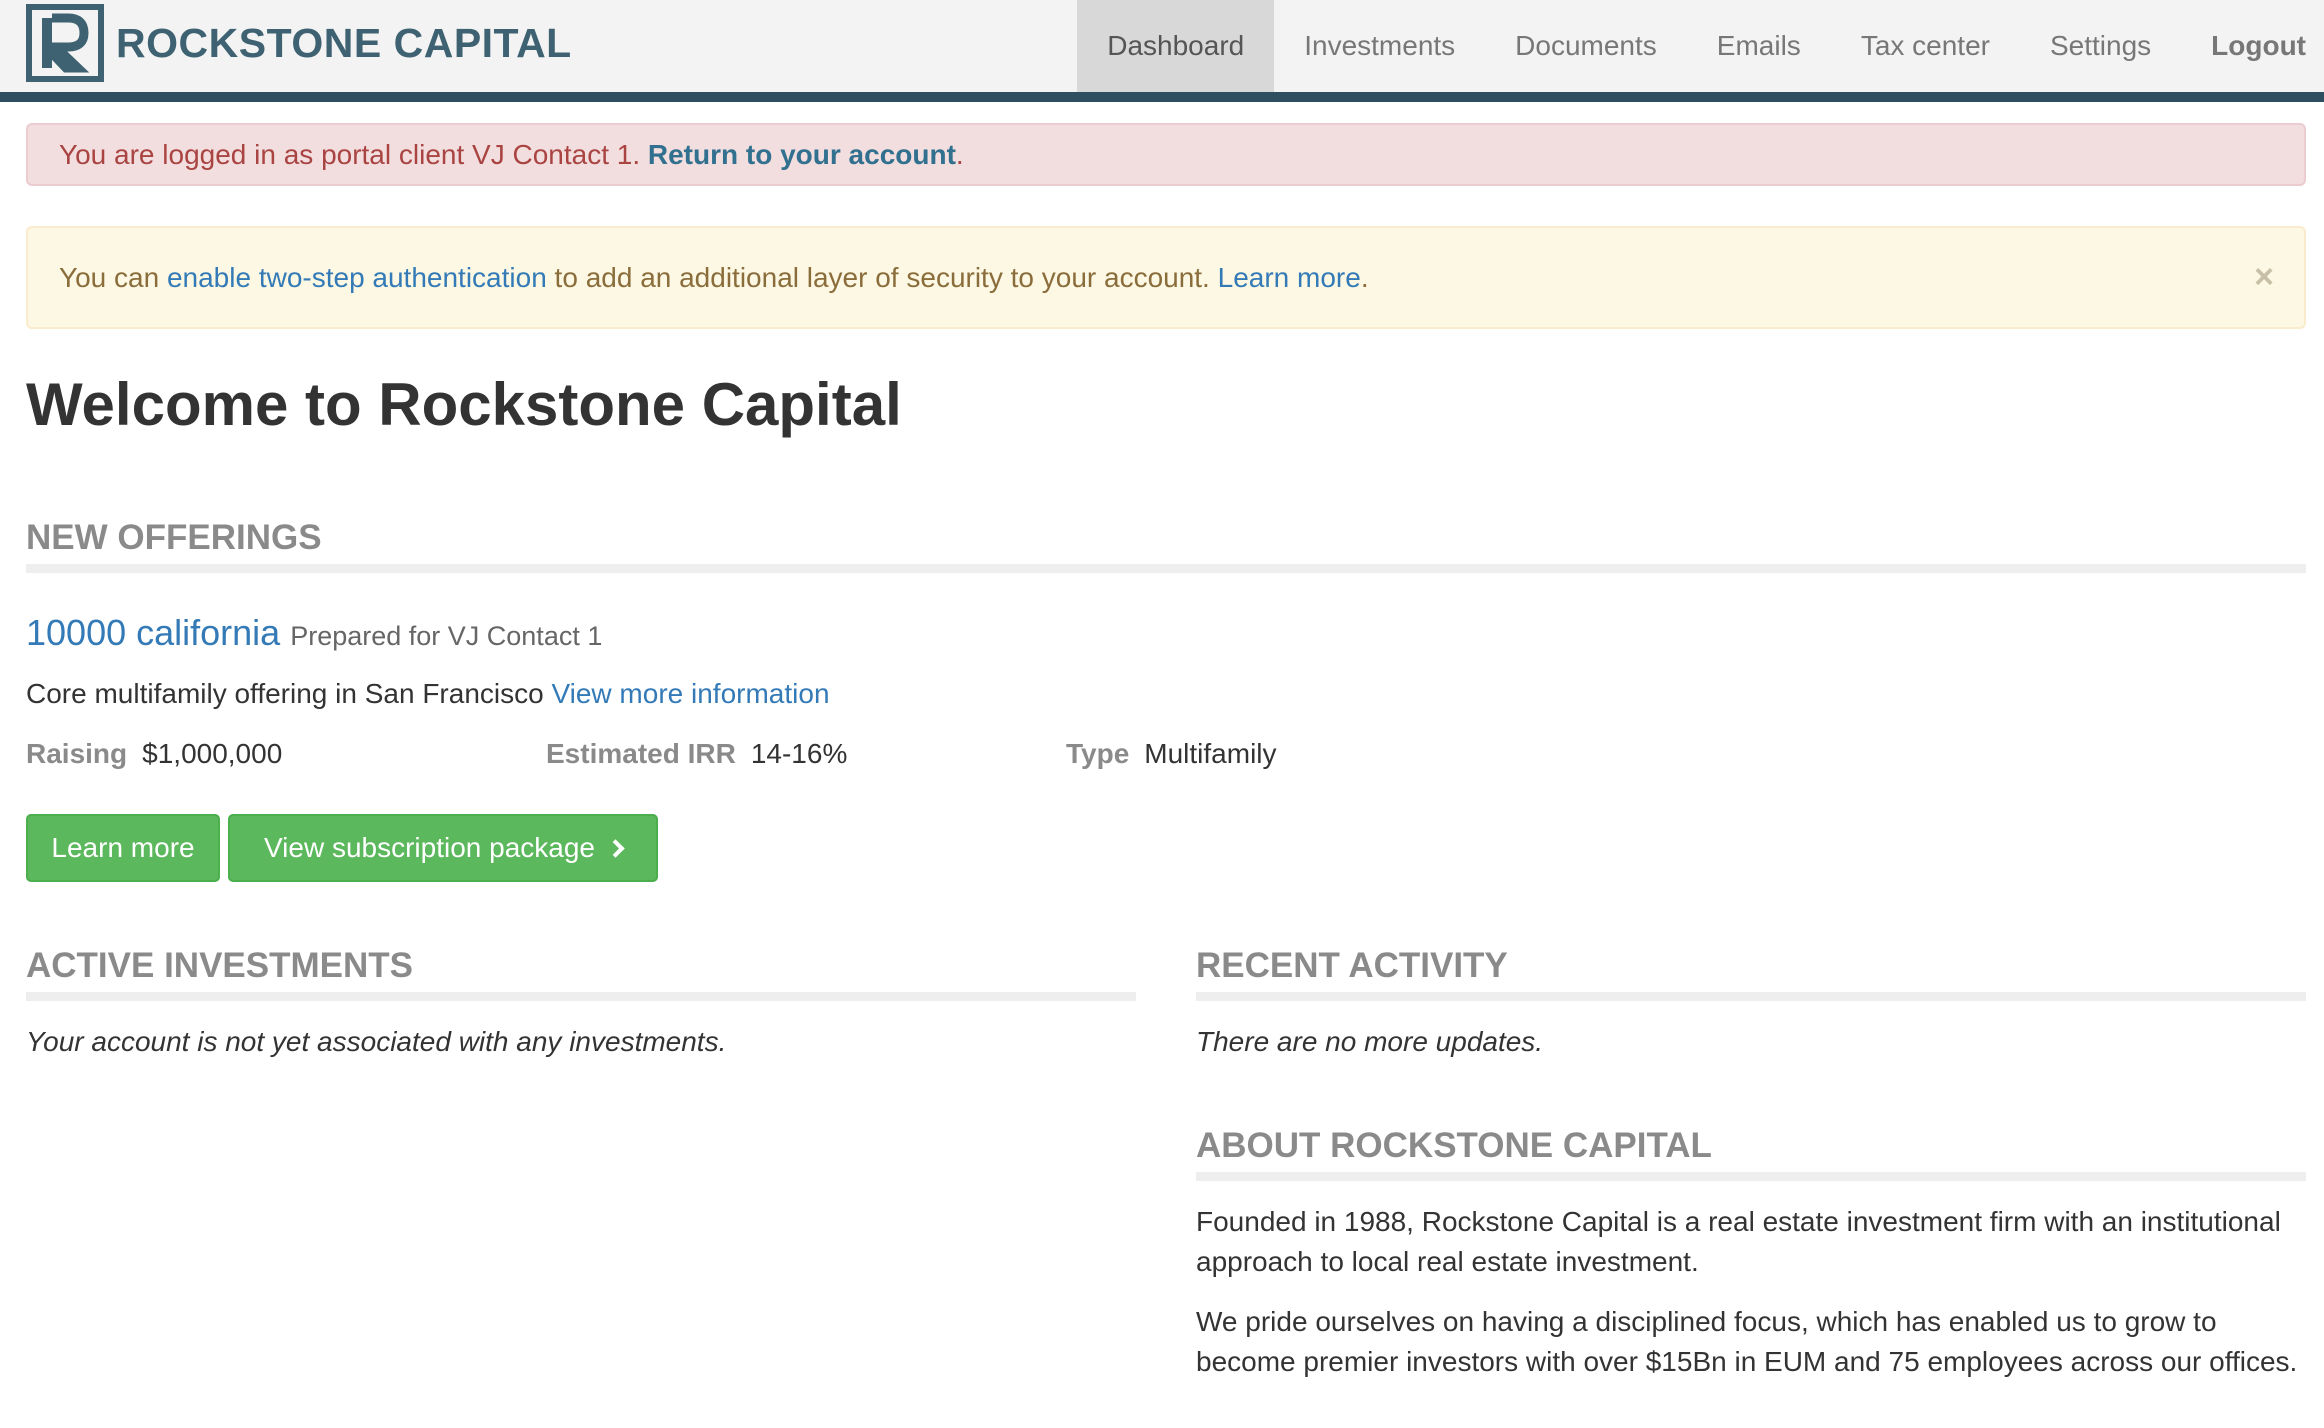 The width and height of the screenshot is (2324, 1428). I want to click on offering-name-link: 10000 california, so click(153, 633).